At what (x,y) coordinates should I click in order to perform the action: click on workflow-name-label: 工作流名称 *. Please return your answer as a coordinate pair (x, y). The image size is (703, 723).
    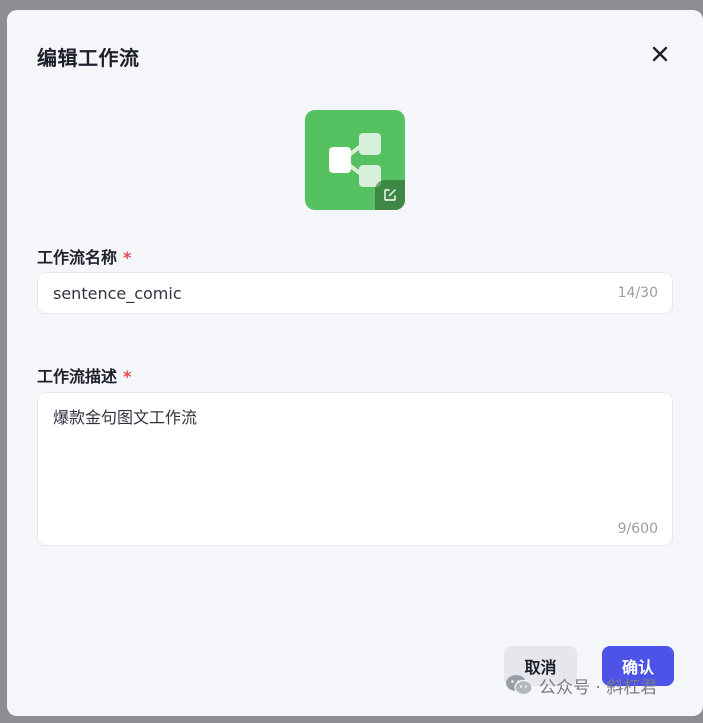
    Looking at the image, I should click on (84, 256).